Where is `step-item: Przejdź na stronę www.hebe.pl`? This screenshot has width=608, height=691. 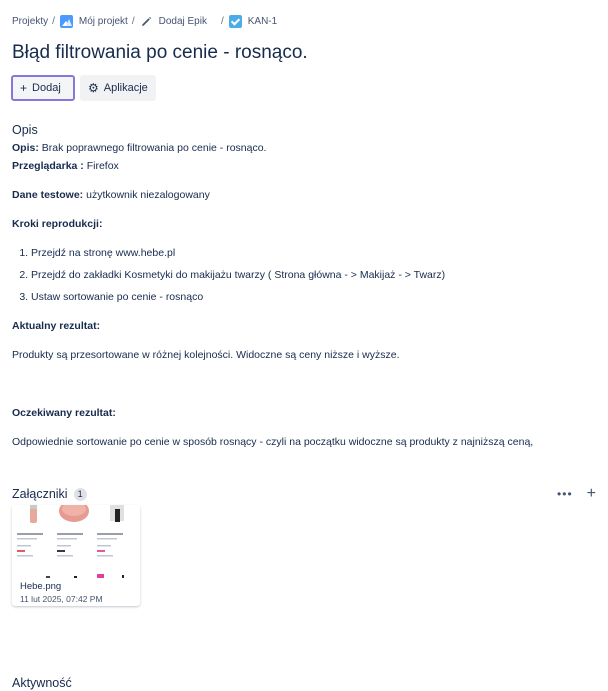
step-item: Przejdź na stronę www.hebe.pl is located at coordinates (313, 253).